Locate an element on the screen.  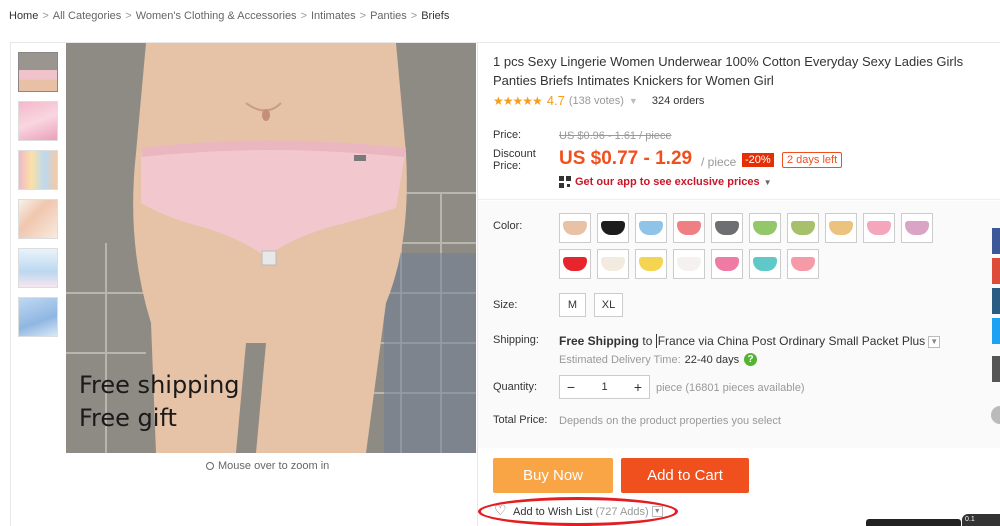
app-promo-text: Get our app to see exclusive prices is located at coordinates (667, 182).